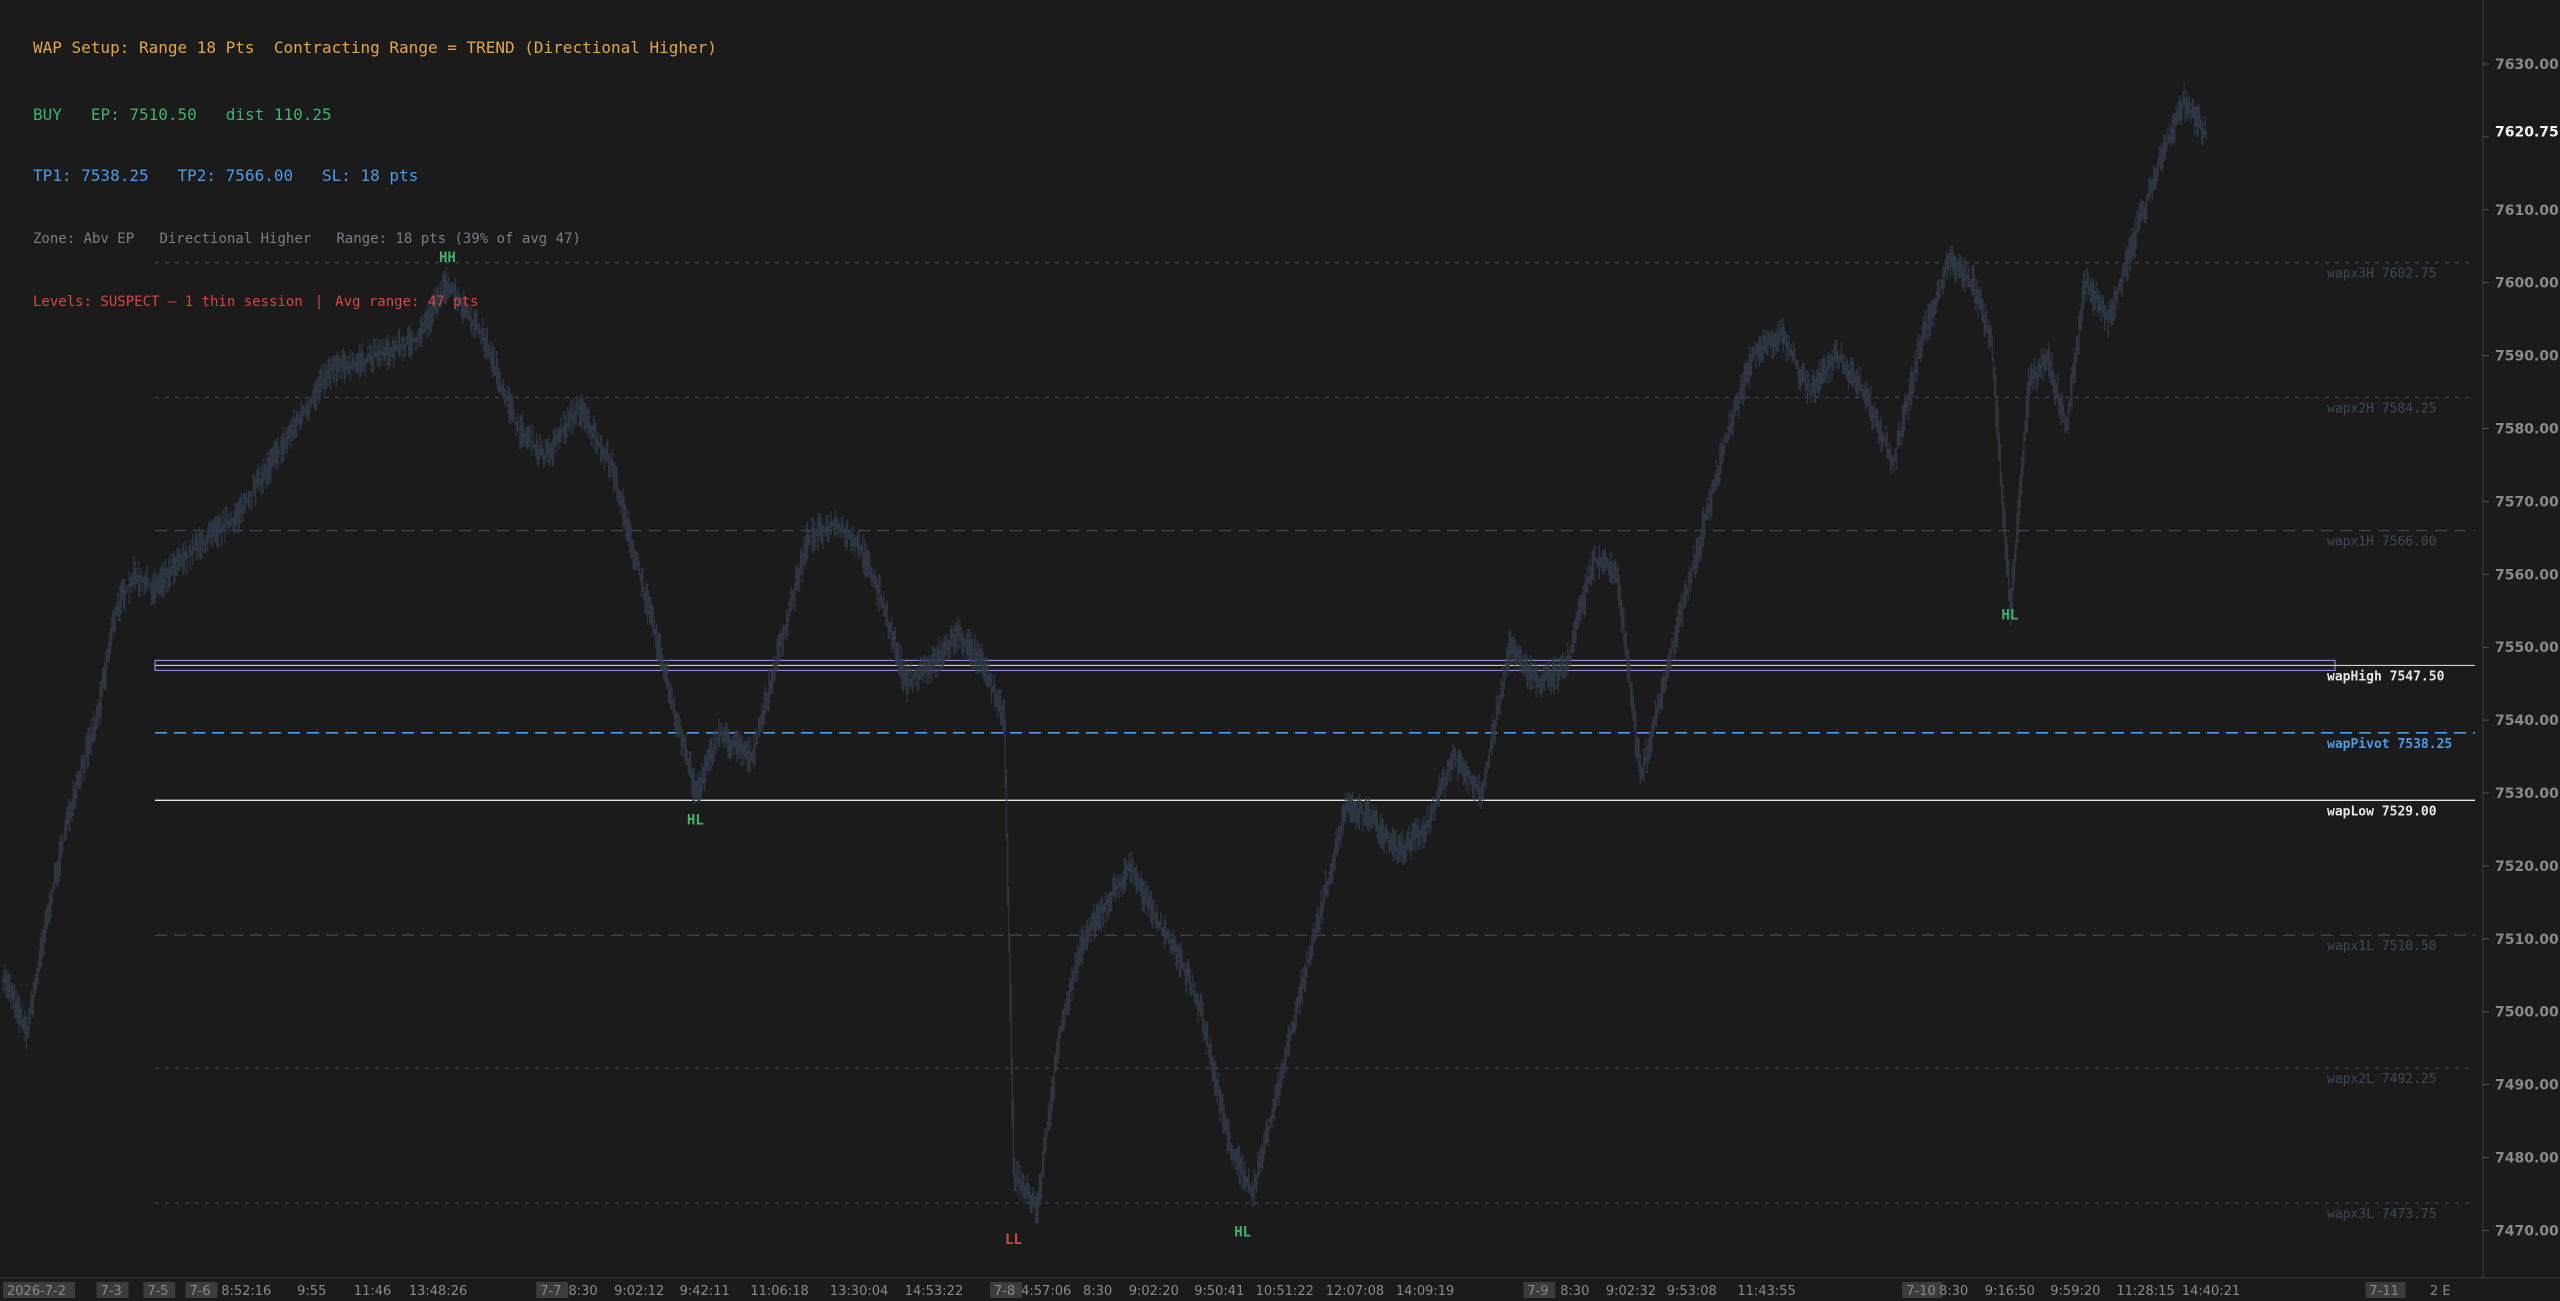  I want to click on time-tick-label: 11:43:55, so click(1766, 1291).